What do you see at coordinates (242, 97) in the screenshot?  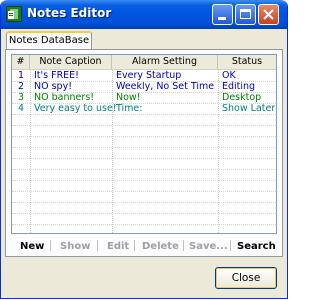 I see `row-status: Desktop` at bounding box center [242, 97].